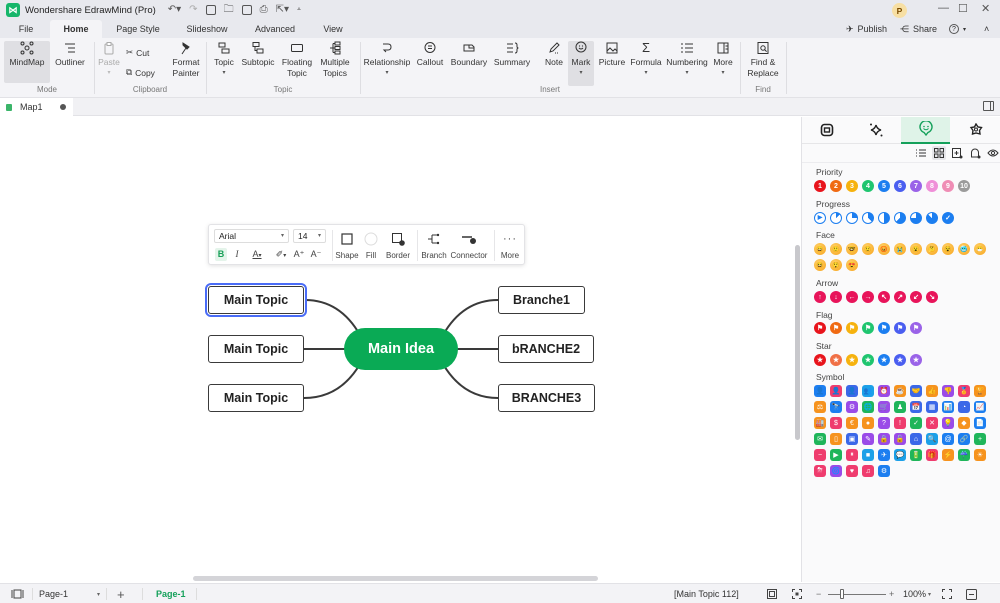  Describe the element at coordinates (836, 391) in the screenshot. I see `symbol-1-icon: 👤` at that location.